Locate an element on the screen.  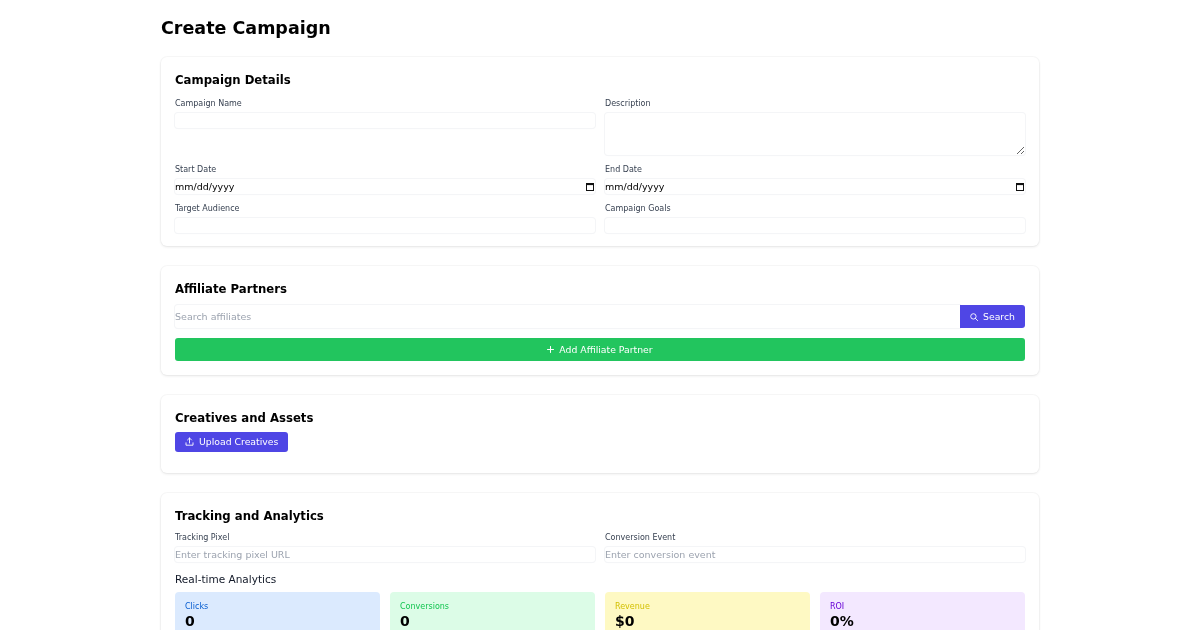
field-label: Start Date is located at coordinates (196, 170).